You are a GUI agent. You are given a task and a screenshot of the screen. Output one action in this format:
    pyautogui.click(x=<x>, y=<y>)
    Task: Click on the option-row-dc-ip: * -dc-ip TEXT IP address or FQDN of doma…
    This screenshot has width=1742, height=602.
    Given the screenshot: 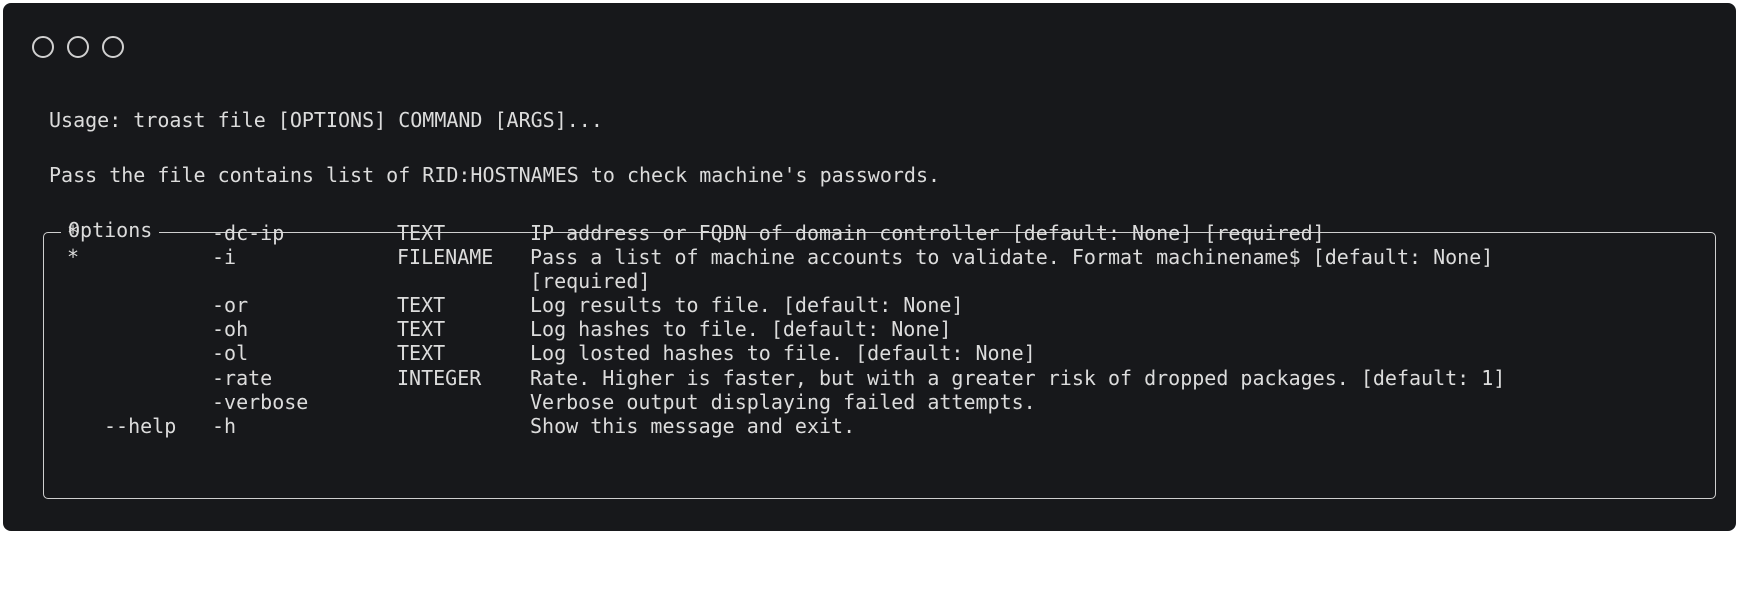 What is the action you would take?
    pyautogui.click(x=879, y=233)
    